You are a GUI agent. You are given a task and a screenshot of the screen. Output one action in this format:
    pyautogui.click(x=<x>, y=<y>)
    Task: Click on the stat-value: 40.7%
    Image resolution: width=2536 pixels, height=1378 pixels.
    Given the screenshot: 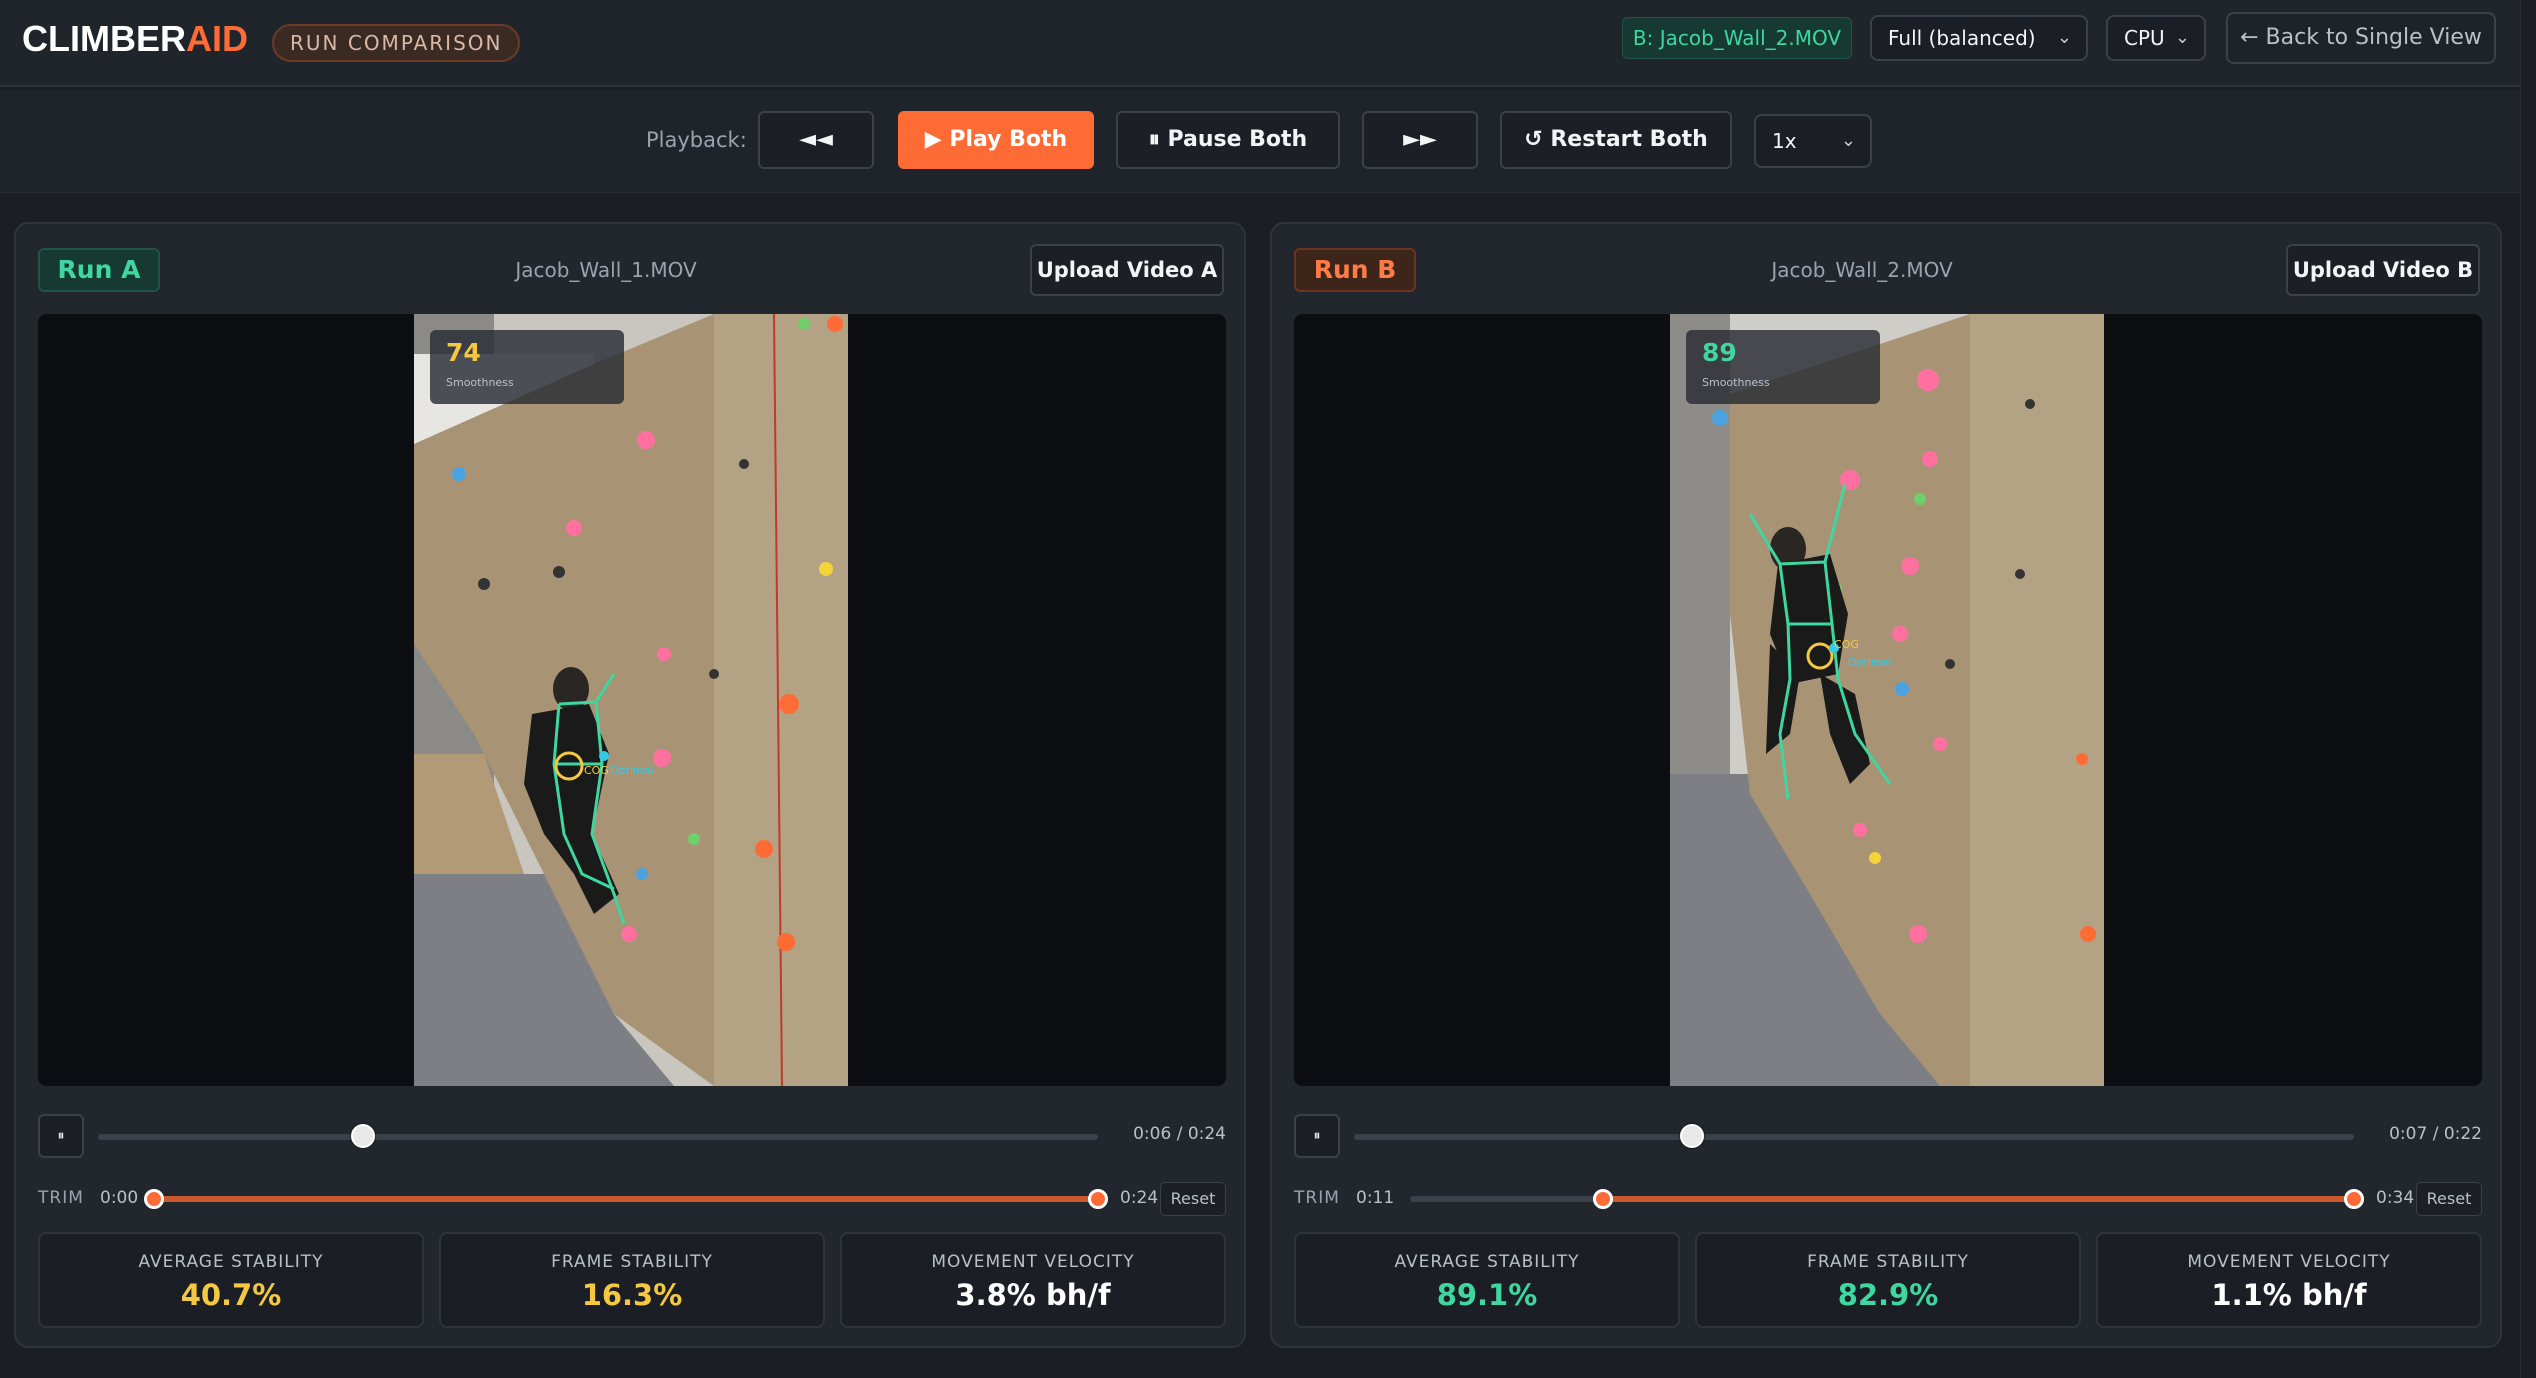 What is the action you would take?
    pyautogui.click(x=231, y=1295)
    